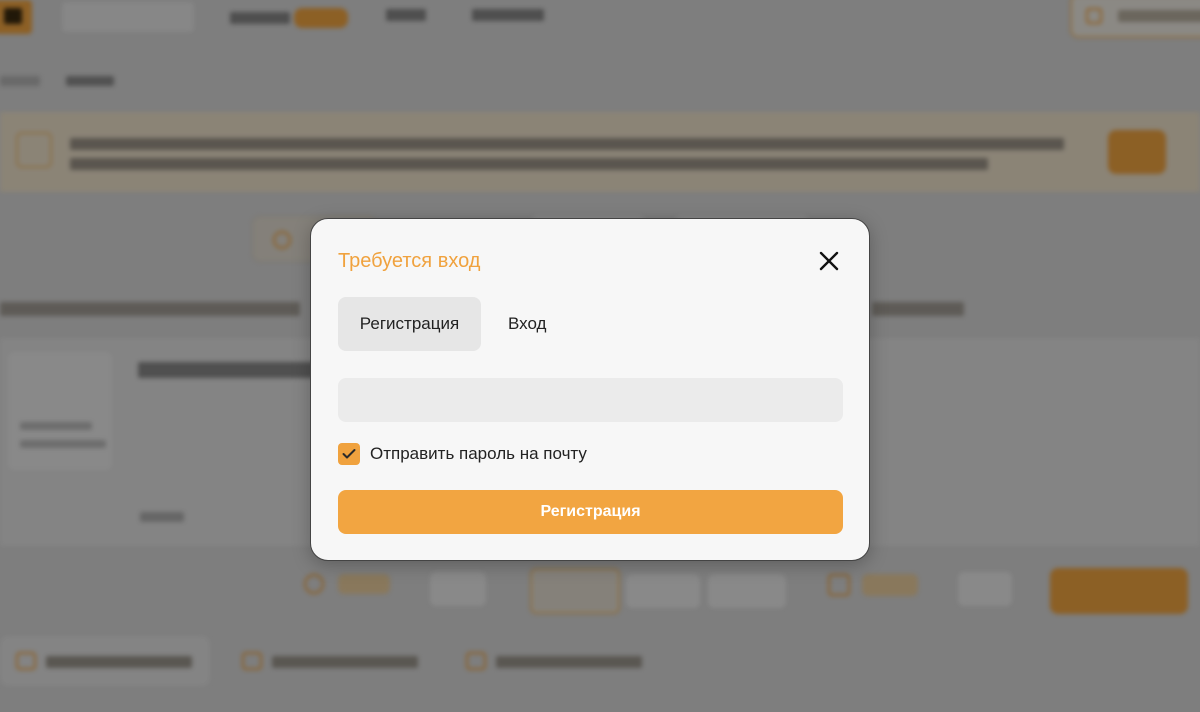 This screenshot has width=1200, height=712. Describe the element at coordinates (478, 453) in the screenshot. I see `send-password-label: Отправить пароль на почту` at that location.